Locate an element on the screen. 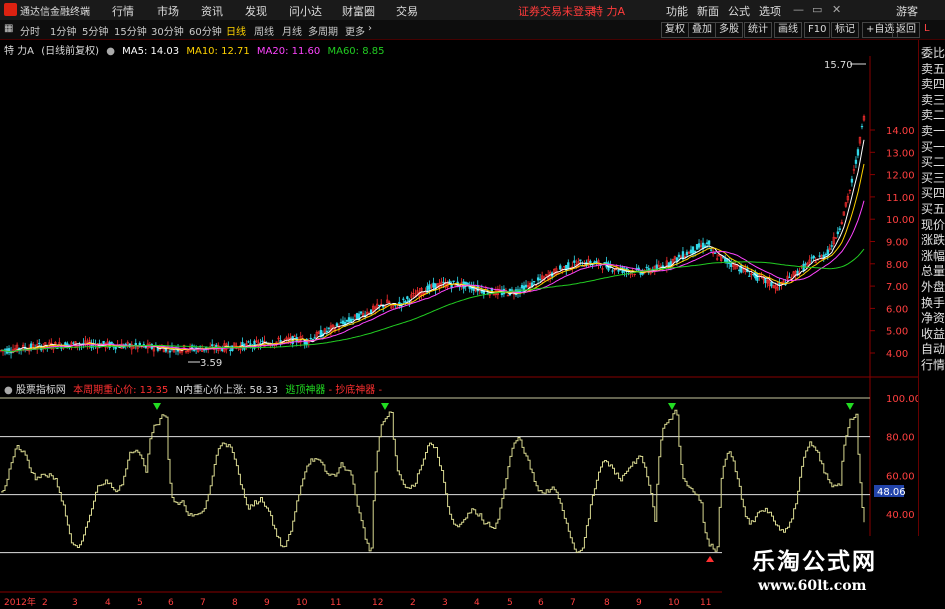 The height and width of the screenshot is (609, 945). period-monthly: 月线 is located at coordinates (292, 30).